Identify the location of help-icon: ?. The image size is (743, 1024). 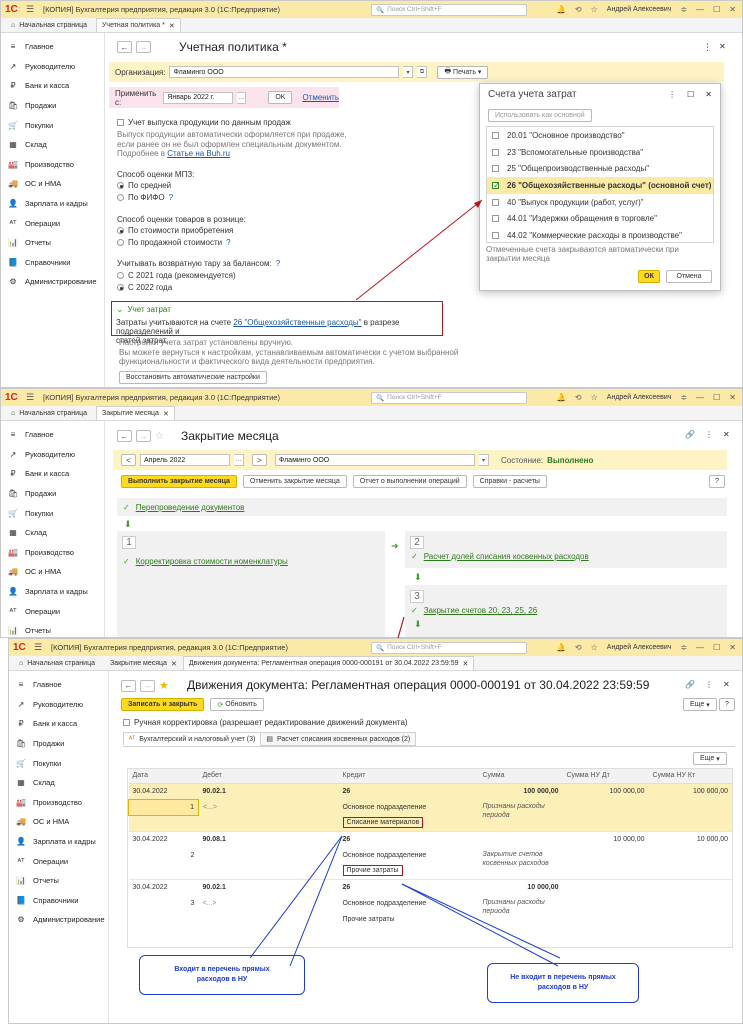
(278, 263).